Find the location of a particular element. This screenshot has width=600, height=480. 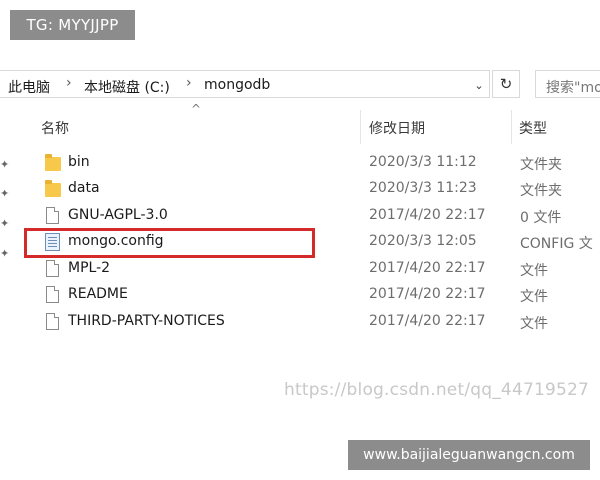

file-date: 2020/3/3 12:05 is located at coordinates (423, 241).